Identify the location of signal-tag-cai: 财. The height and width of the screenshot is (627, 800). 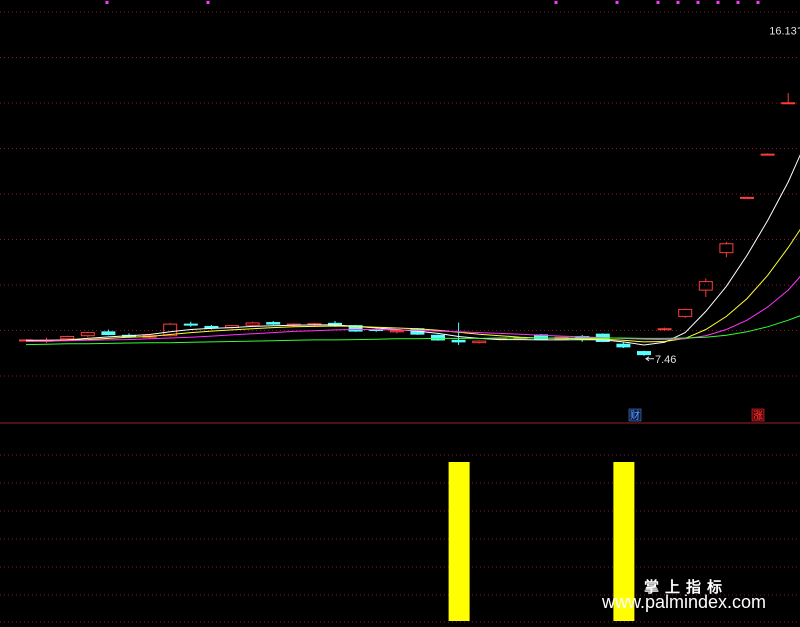
(635, 415).